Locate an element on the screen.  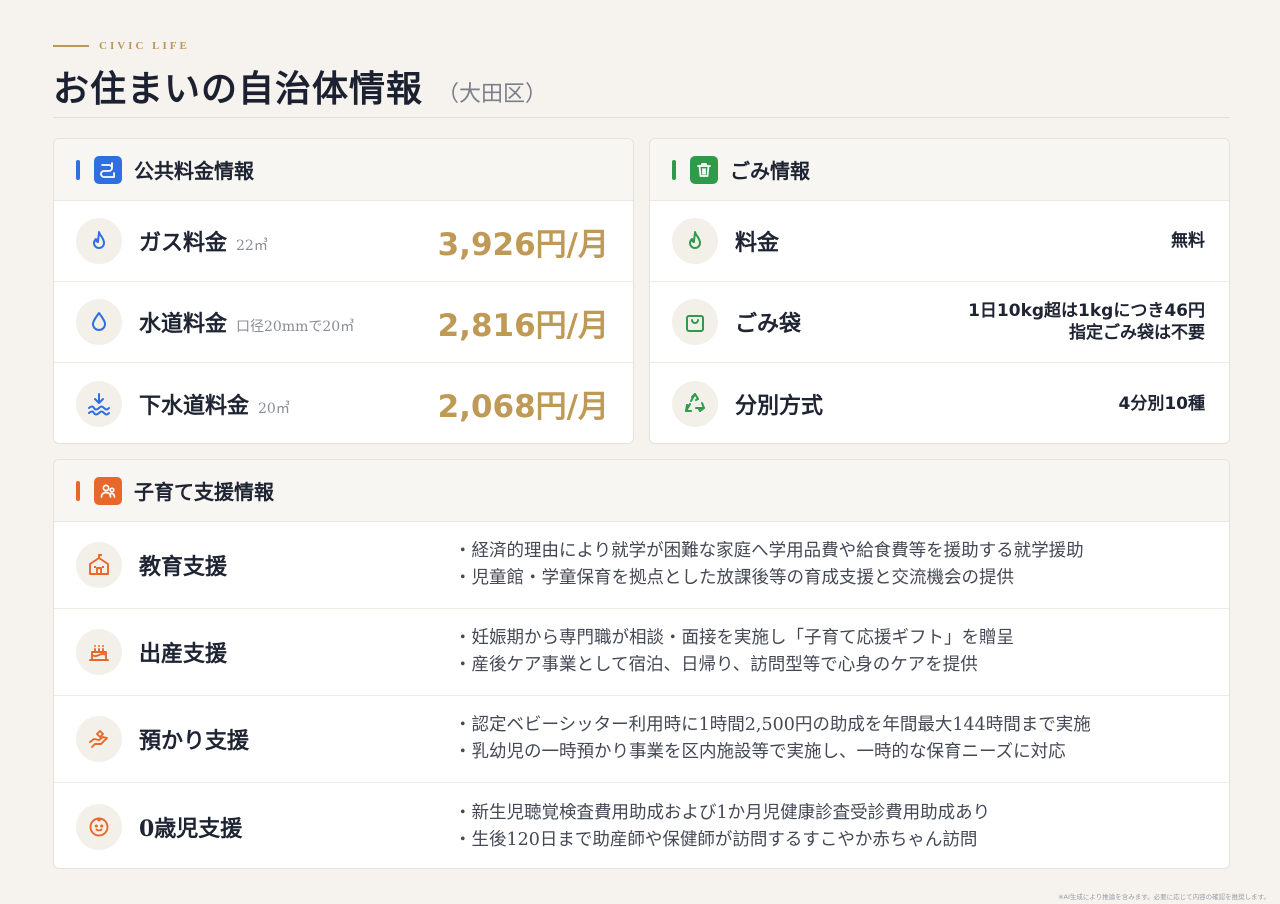
utilities-card-title: 公共料金情報 is located at coordinates (194, 171).